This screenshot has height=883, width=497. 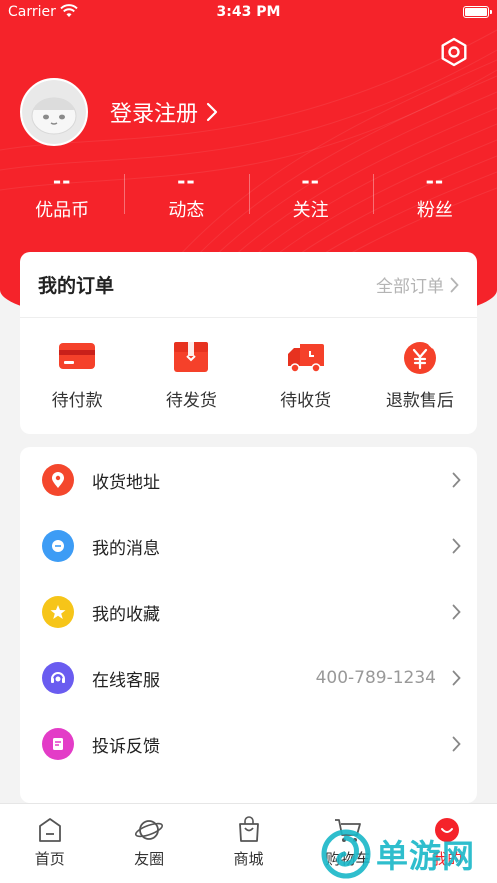 What do you see at coordinates (58, 546) in the screenshot?
I see `message-icon` at bounding box center [58, 546].